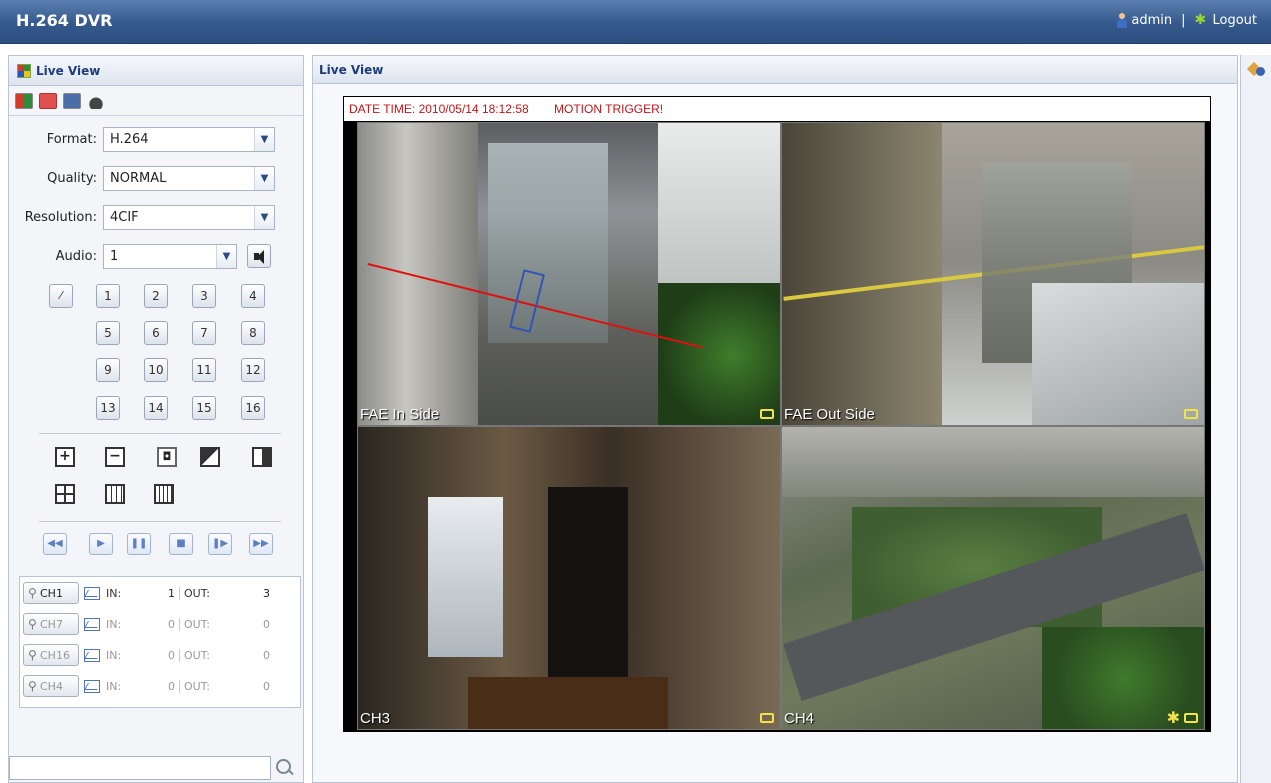 Image resolution: width=1271 pixels, height=783 pixels. Describe the element at coordinates (55, 655) in the screenshot. I see `alarm-channel: CH16` at that location.